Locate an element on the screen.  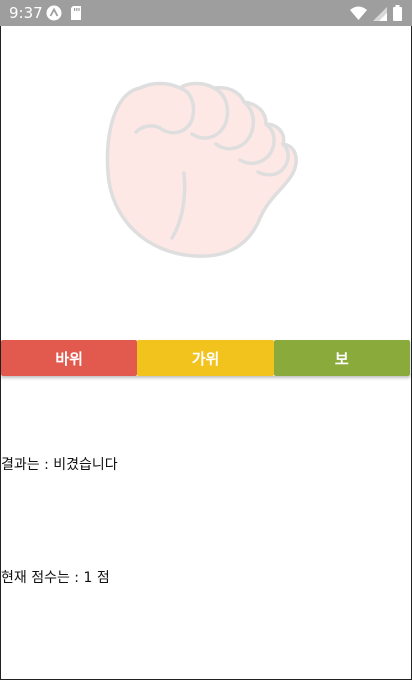
app-logo-icon is located at coordinates (54, 15).